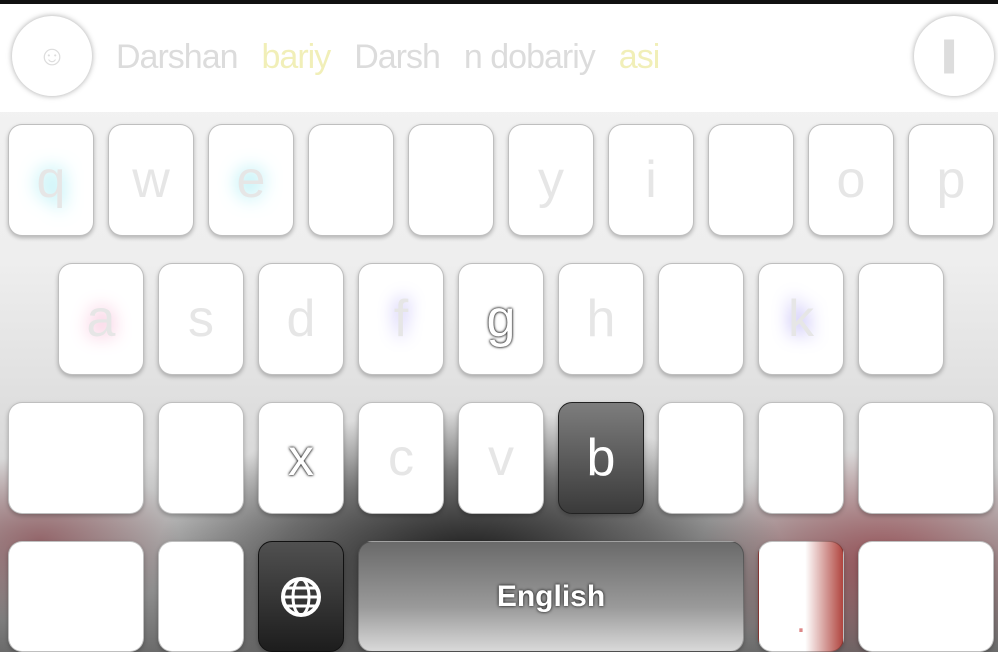 Image resolution: width=998 pixels, height=652 pixels. What do you see at coordinates (701, 319) in the screenshot?
I see `key-j` at bounding box center [701, 319].